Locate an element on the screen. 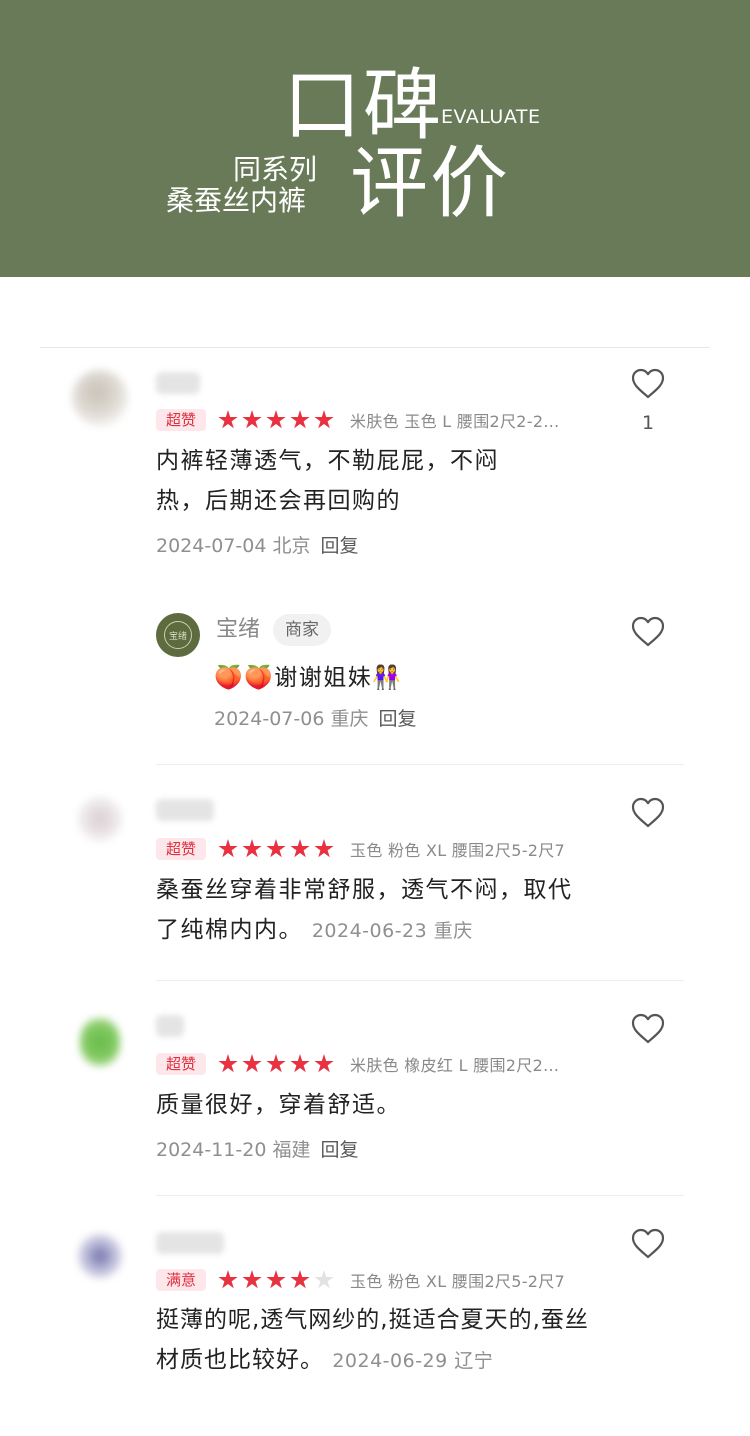 The width and height of the screenshot is (750, 1436). rating-row: 满意 玉色 粉色 XL 腰围2尺5-2尺7 is located at coordinates (360, 1280).